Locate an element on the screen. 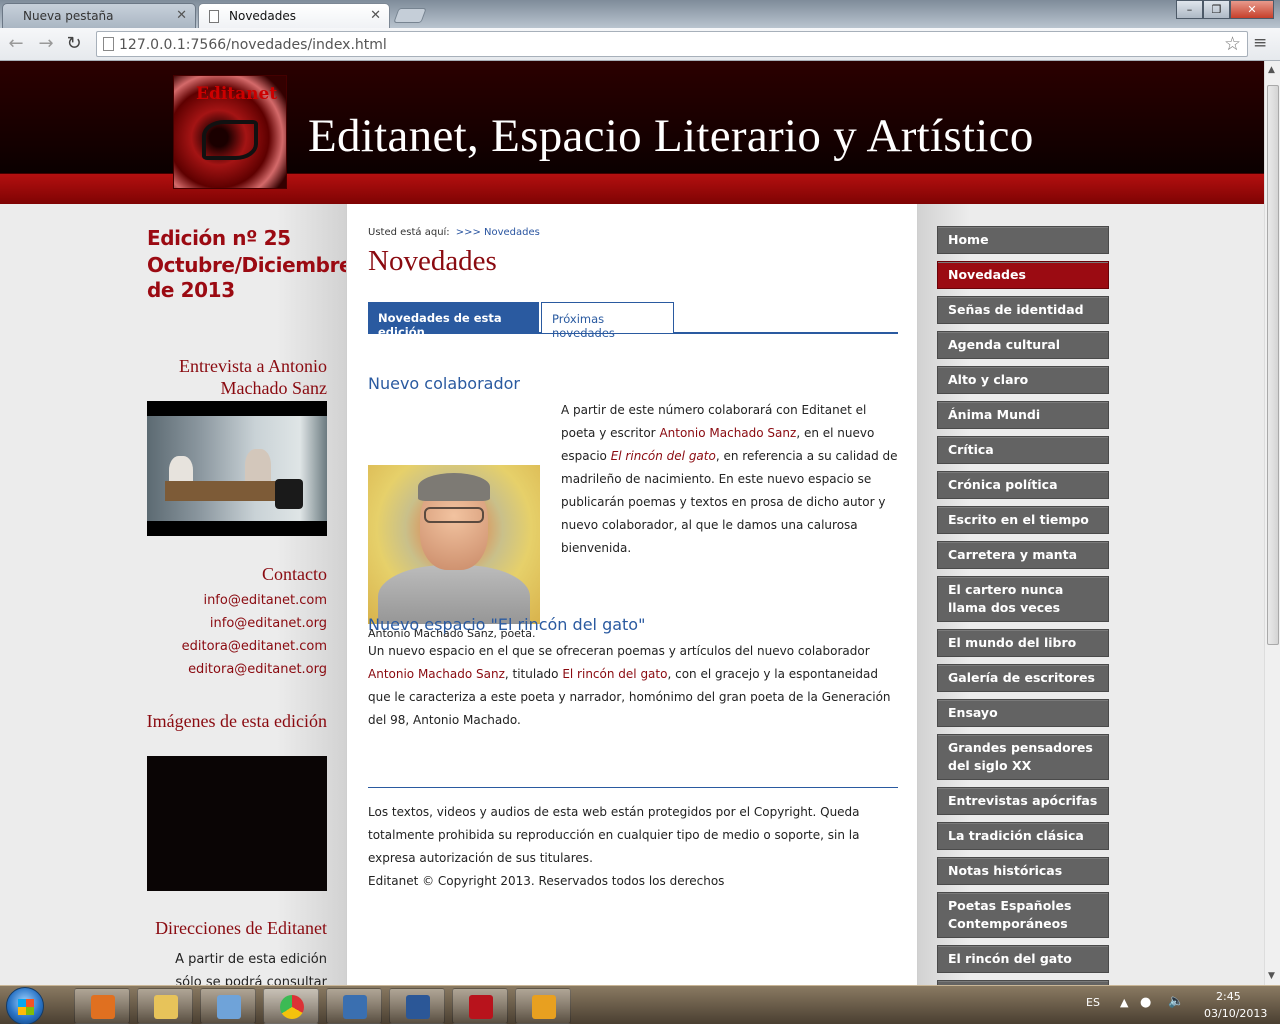  app-icon is located at coordinates (544, 1007).